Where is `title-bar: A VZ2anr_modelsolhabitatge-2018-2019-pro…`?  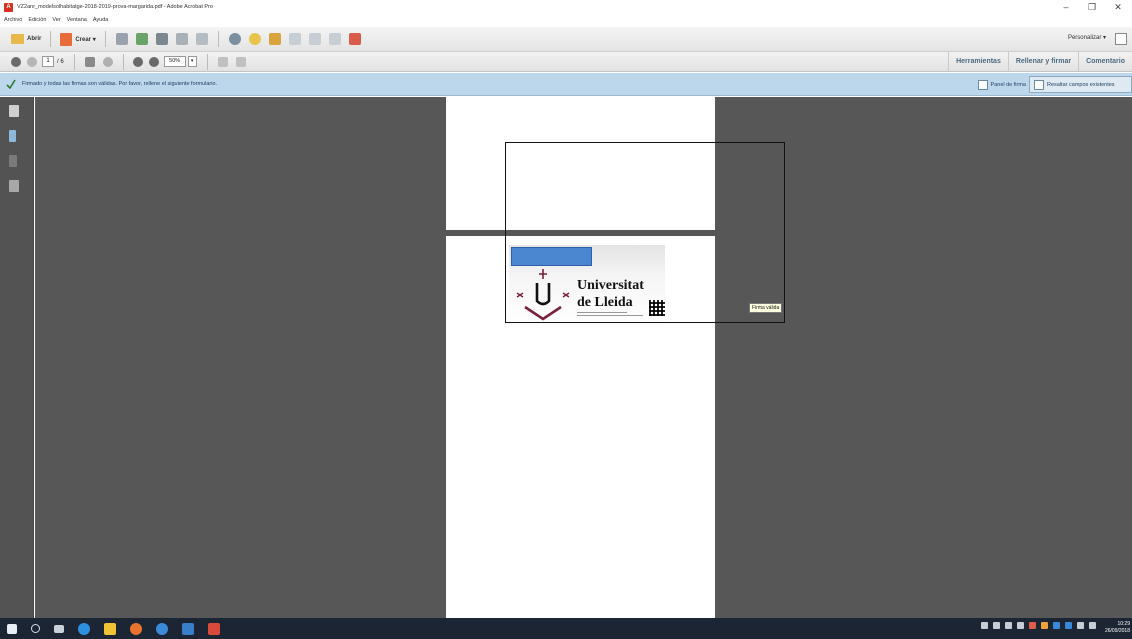 title-bar: A VZ2anr_modelsolhabitatge-2018-2019-pro… is located at coordinates (566, 7).